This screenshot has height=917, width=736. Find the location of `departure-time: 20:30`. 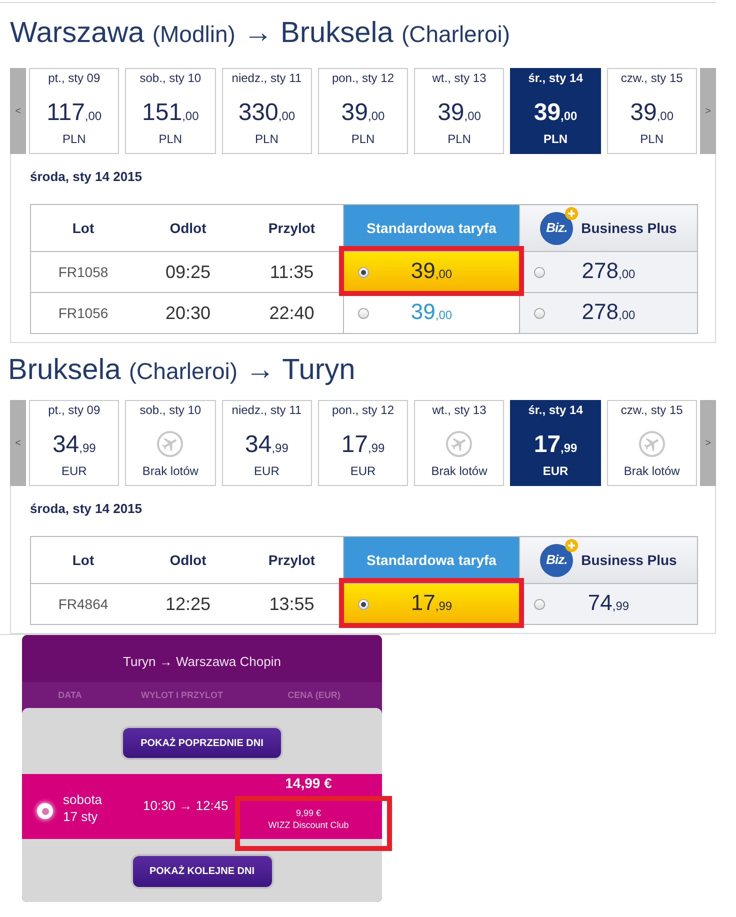

departure-time: 20:30 is located at coordinates (188, 313).